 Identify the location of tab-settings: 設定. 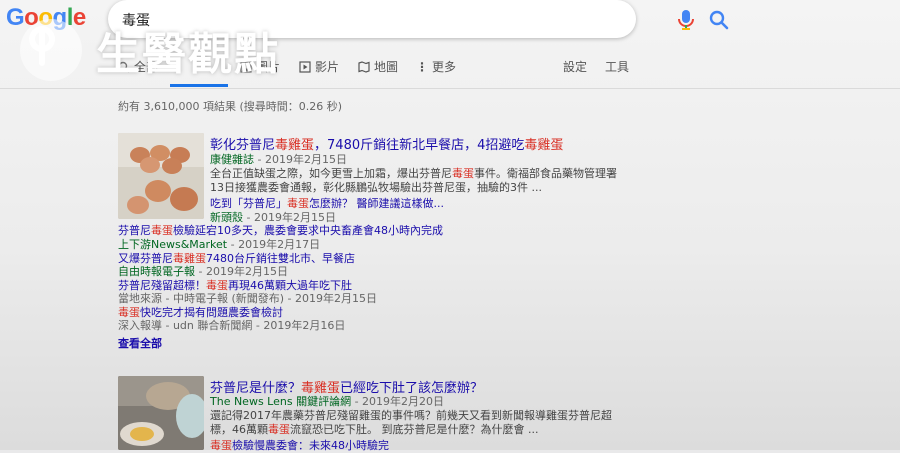
(575, 66).